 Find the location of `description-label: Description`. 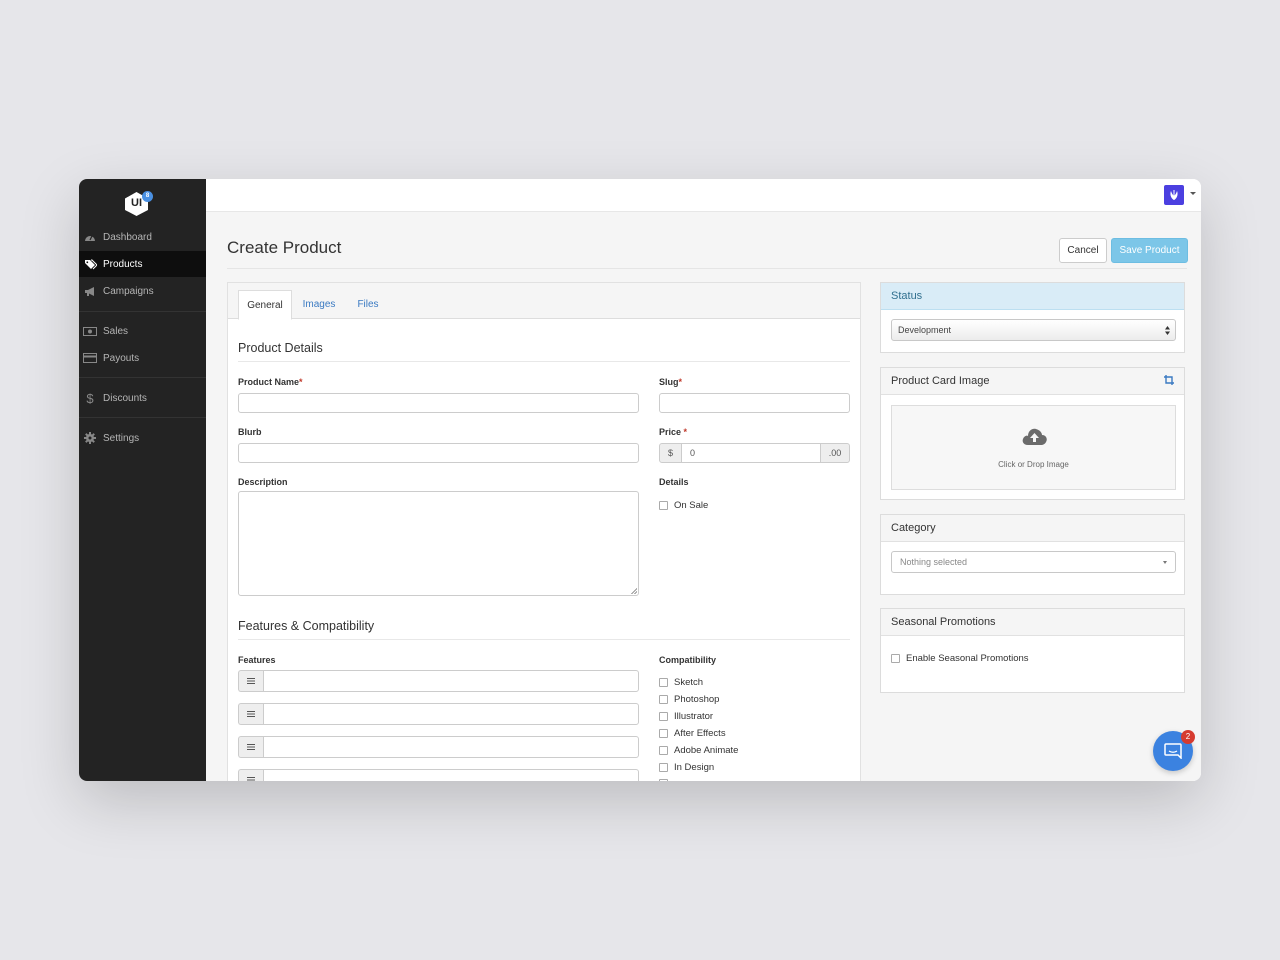

description-label: Description is located at coordinates (263, 482).